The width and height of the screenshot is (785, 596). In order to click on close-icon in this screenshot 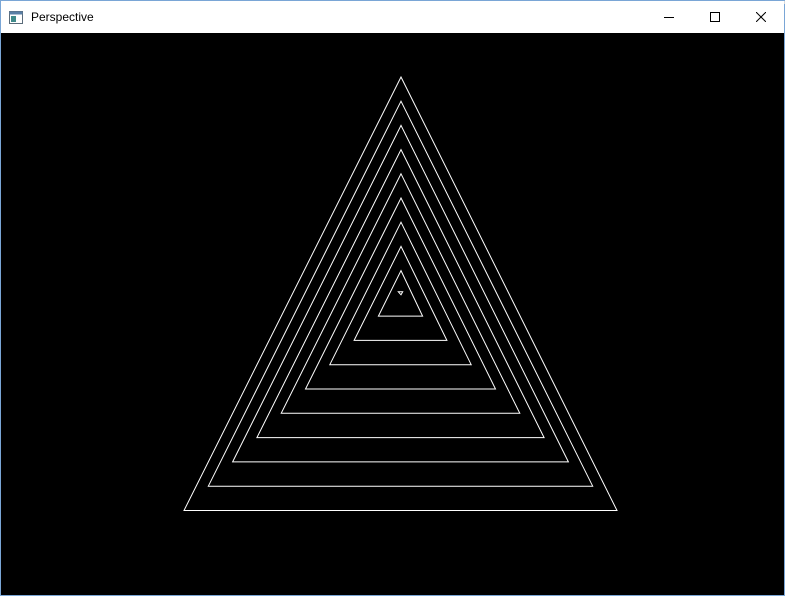, I will do `click(761, 17)`.